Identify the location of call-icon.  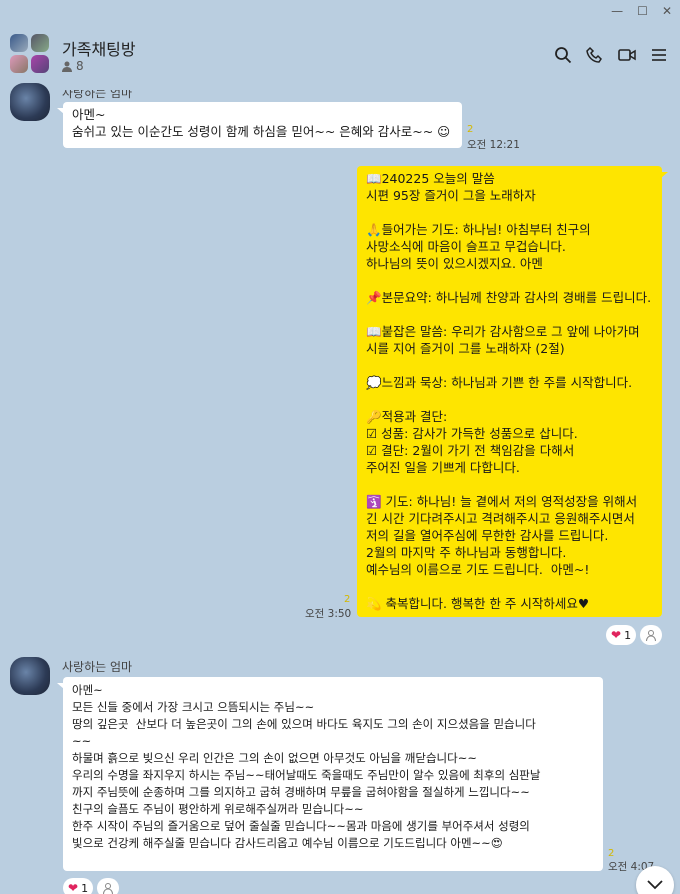
(595, 55).